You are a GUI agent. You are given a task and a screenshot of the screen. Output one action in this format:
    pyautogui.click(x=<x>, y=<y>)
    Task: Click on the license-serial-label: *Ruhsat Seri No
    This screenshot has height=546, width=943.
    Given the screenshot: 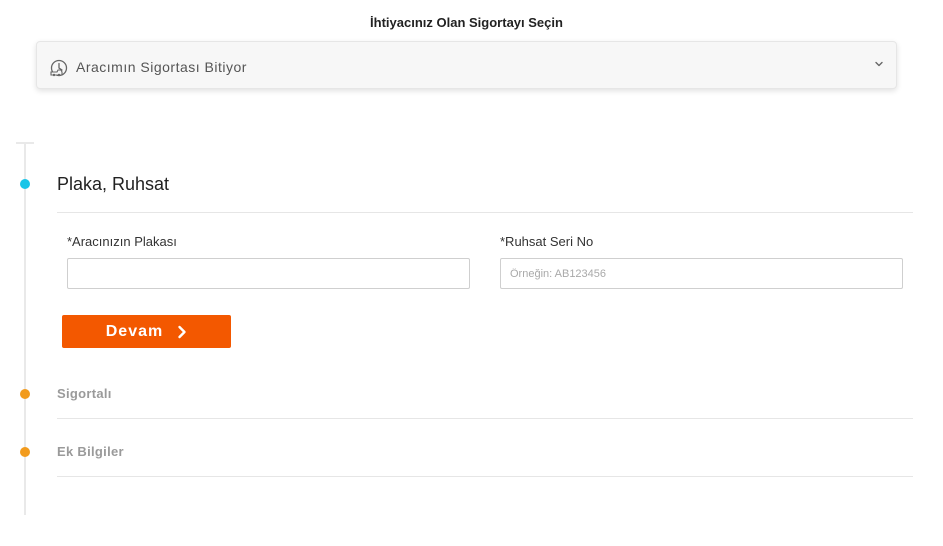 What is the action you would take?
    pyautogui.click(x=547, y=241)
    